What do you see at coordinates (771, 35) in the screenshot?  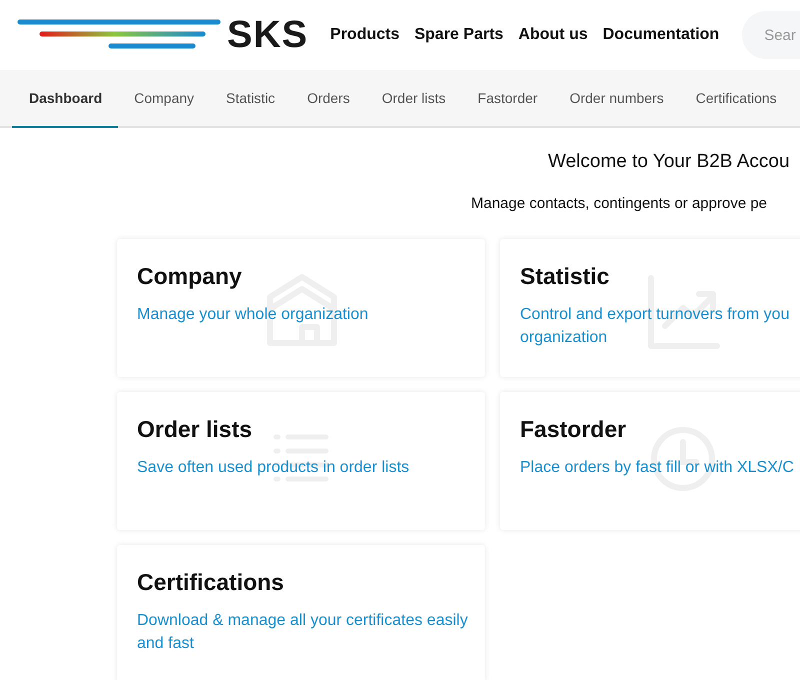 I see `search-field: Sear` at bounding box center [771, 35].